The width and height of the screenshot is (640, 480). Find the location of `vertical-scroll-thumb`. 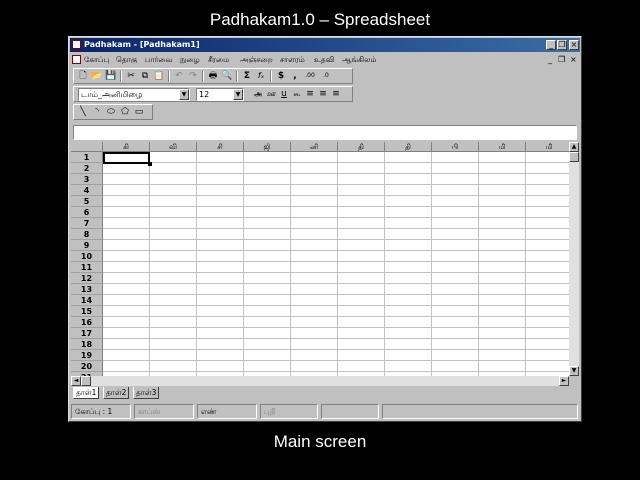

vertical-scroll-thumb is located at coordinates (574, 157).